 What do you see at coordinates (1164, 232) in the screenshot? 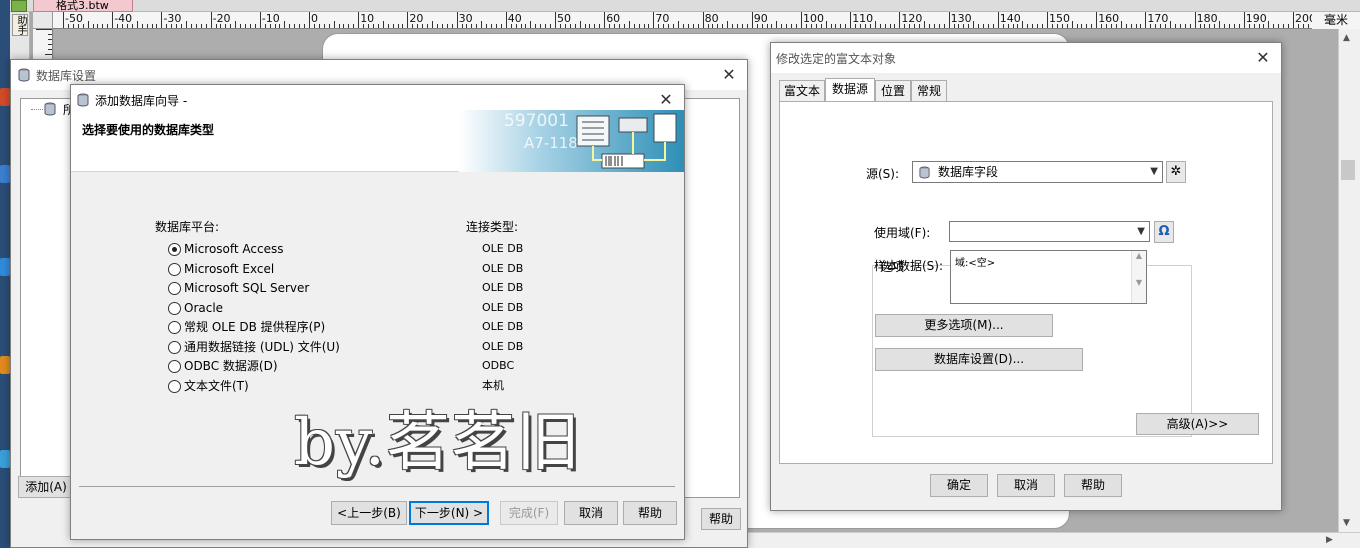
I see `omega-icon: Ω` at bounding box center [1164, 232].